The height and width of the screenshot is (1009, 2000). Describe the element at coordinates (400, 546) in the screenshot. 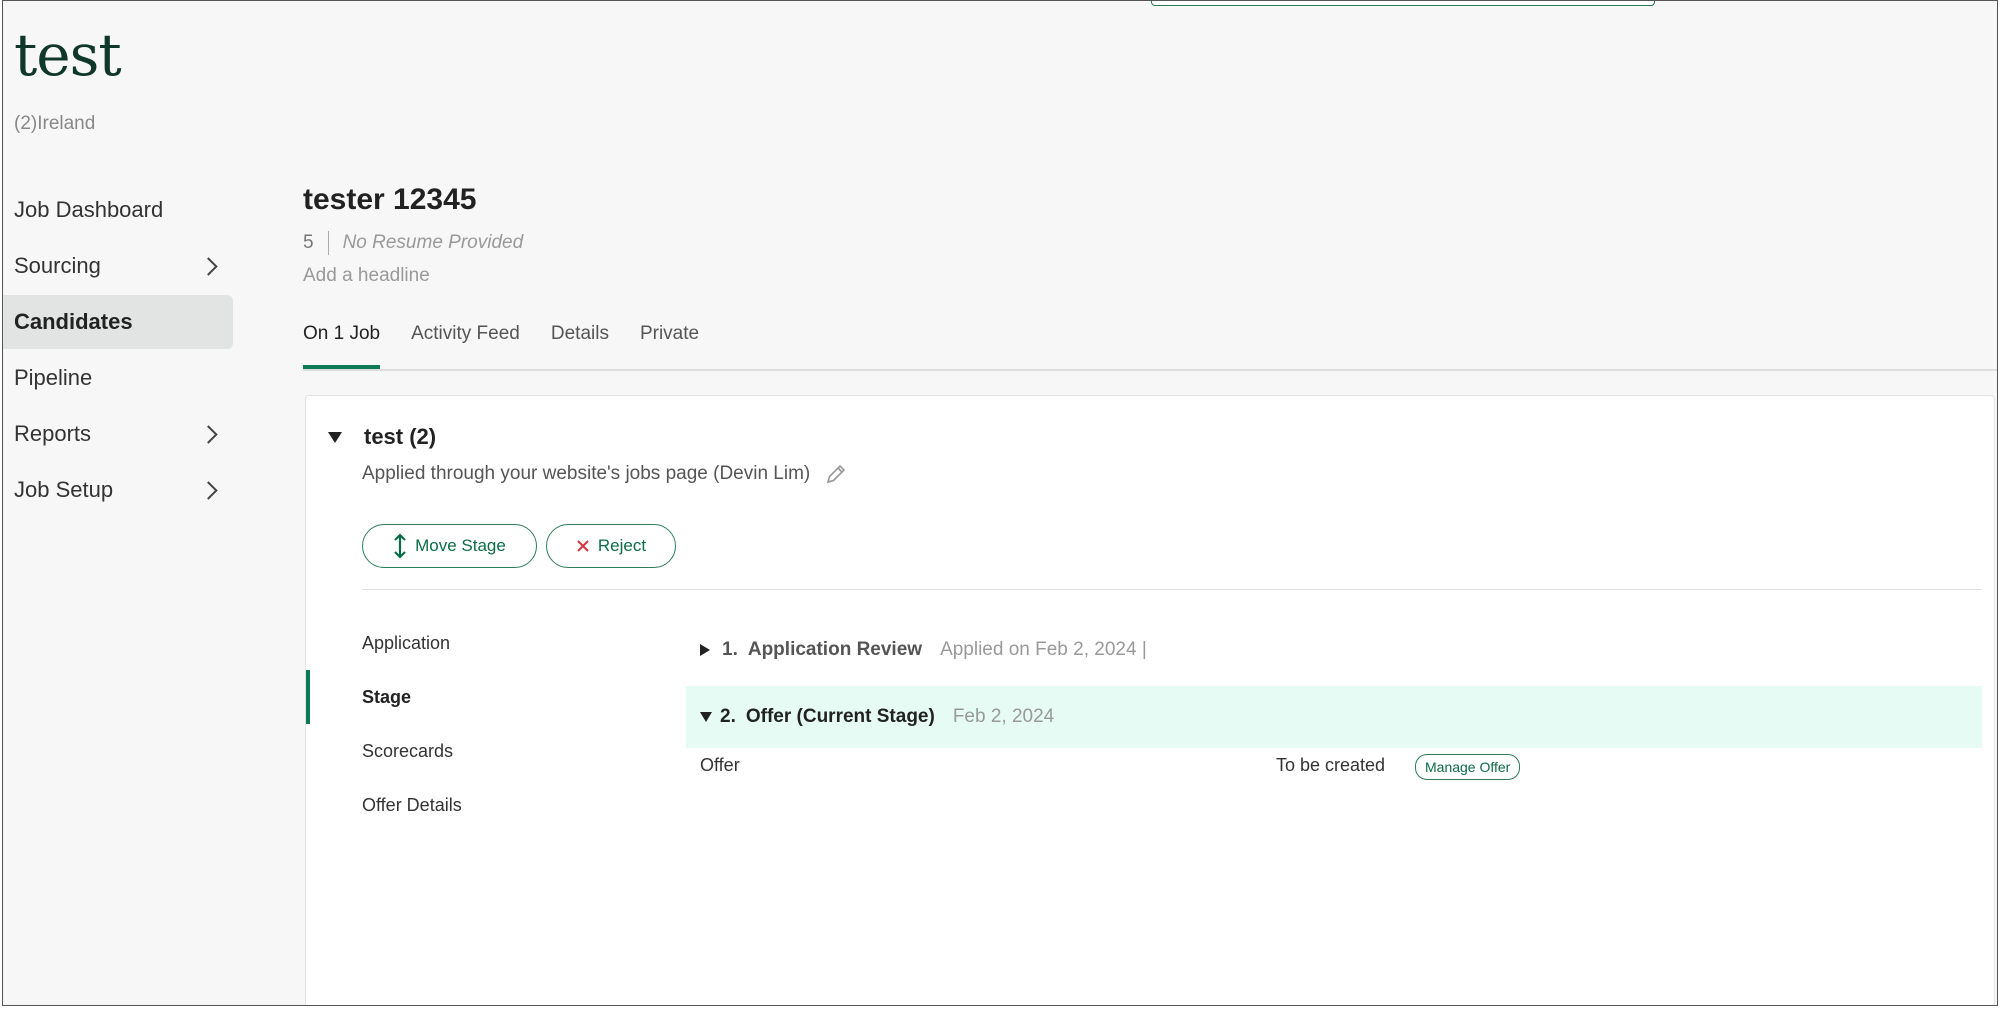

I see `vertical-arrows-icon` at that location.